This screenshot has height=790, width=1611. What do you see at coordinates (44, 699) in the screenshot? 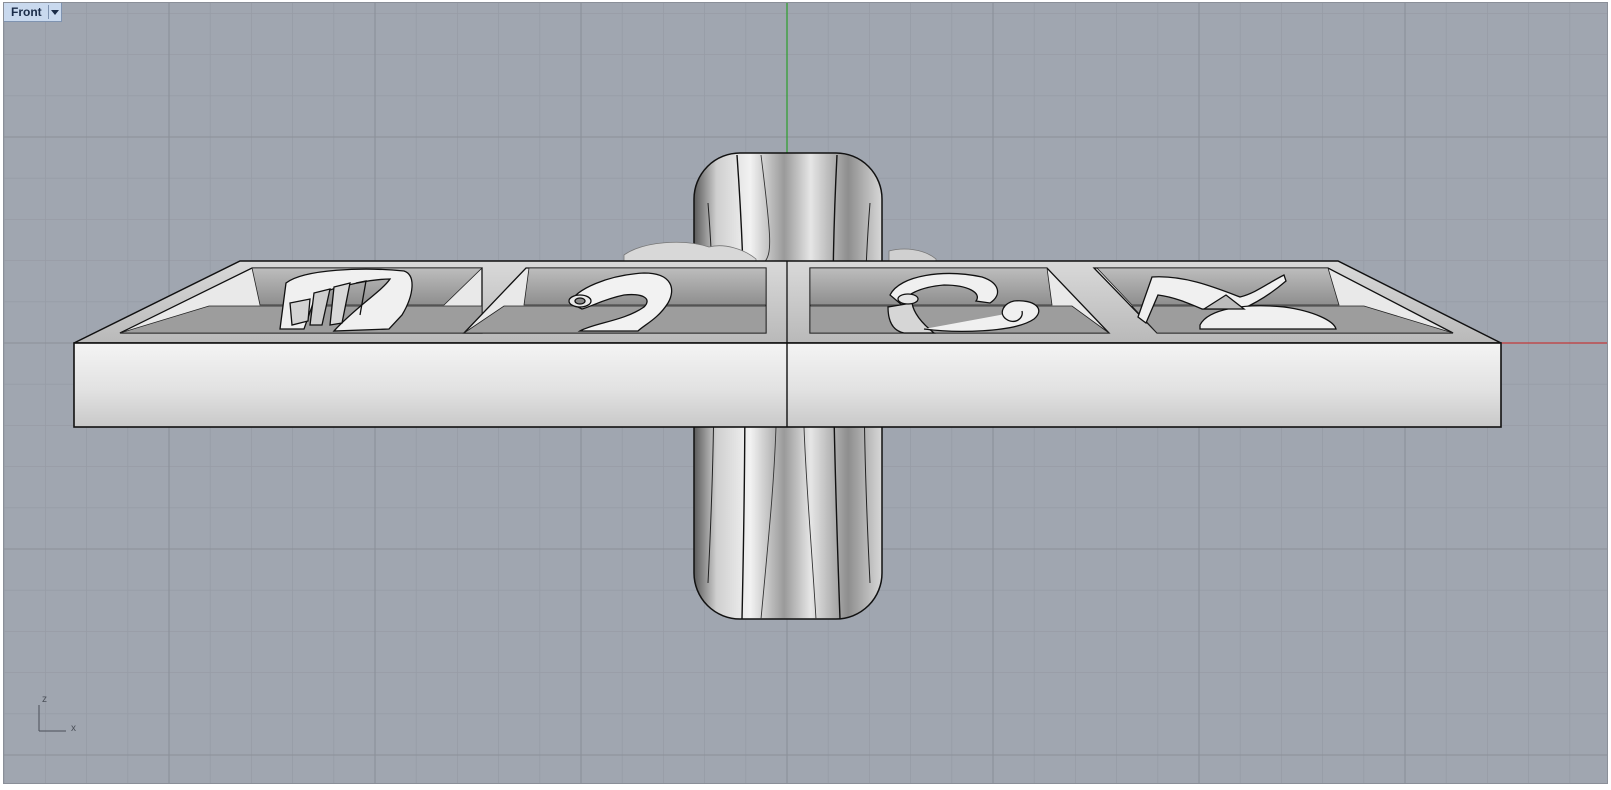
I see `axis-z-label: z` at bounding box center [44, 699].